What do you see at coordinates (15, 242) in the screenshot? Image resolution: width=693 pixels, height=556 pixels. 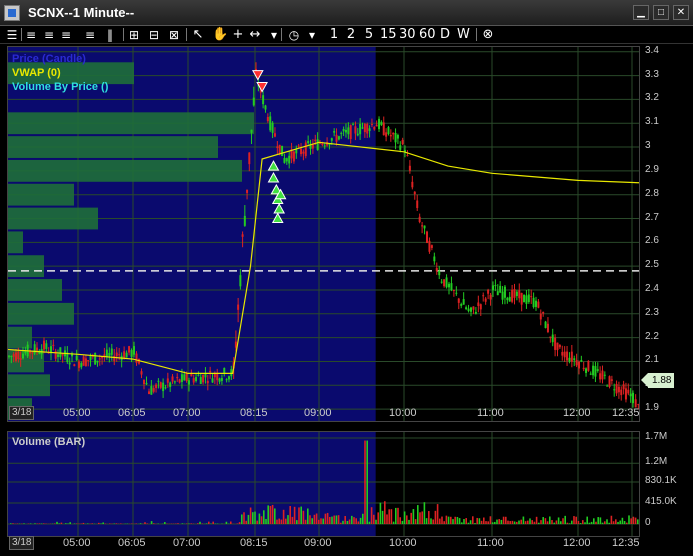 I see `volume-by-price-bar` at bounding box center [15, 242].